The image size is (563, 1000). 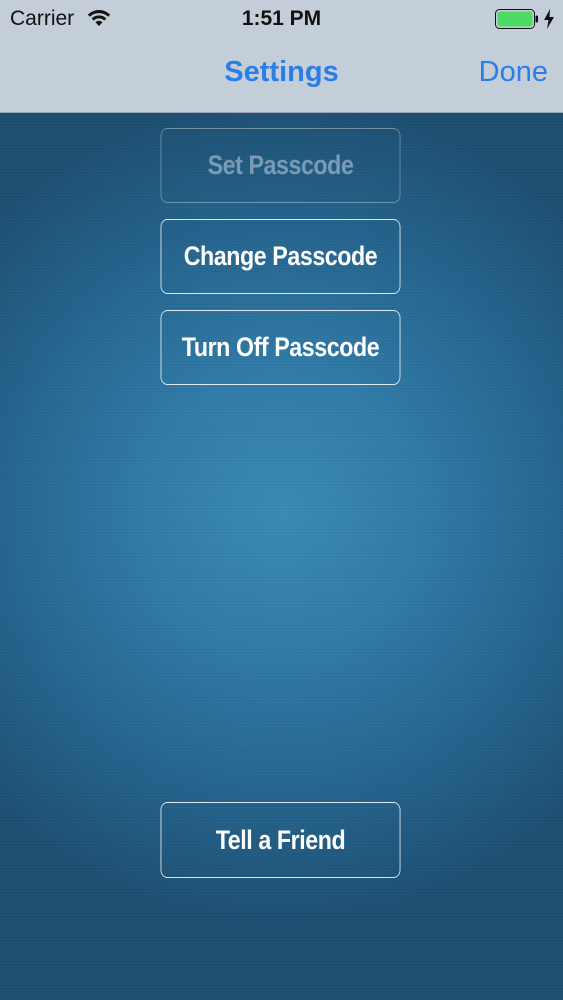 I want to click on tell-a-friend-button: Tell a Friend, so click(x=280, y=840).